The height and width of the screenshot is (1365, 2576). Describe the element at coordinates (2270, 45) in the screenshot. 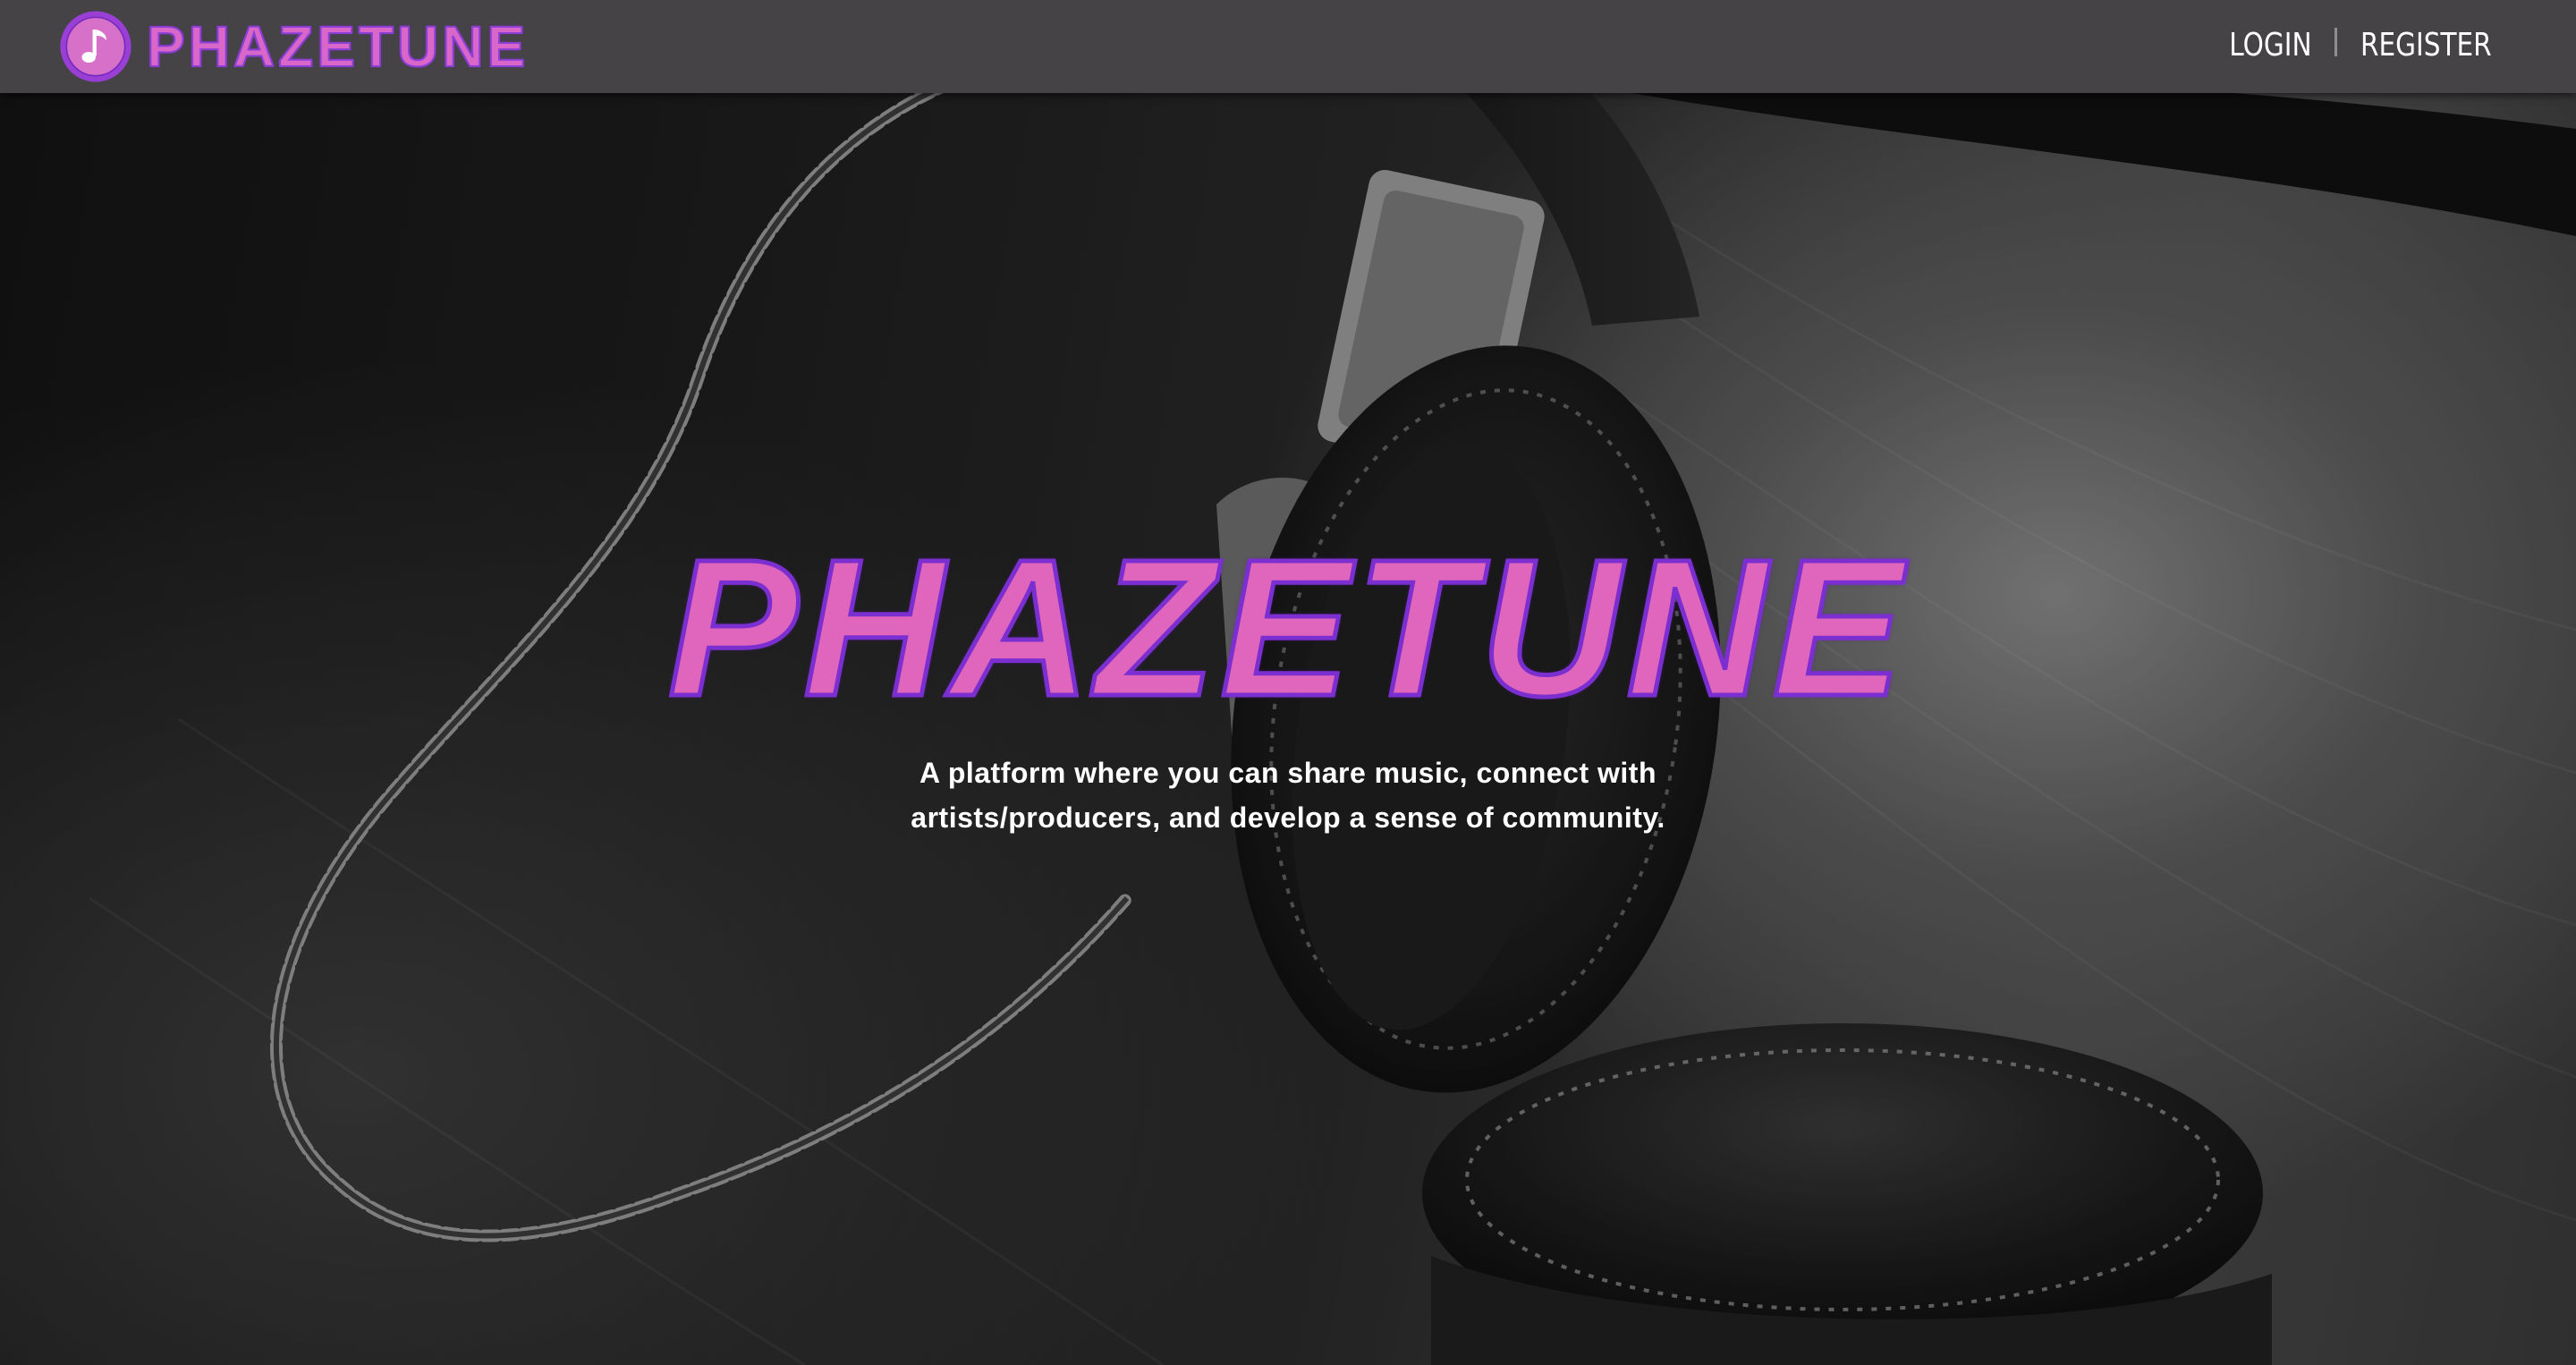

I see `login-link: LOGIN` at that location.